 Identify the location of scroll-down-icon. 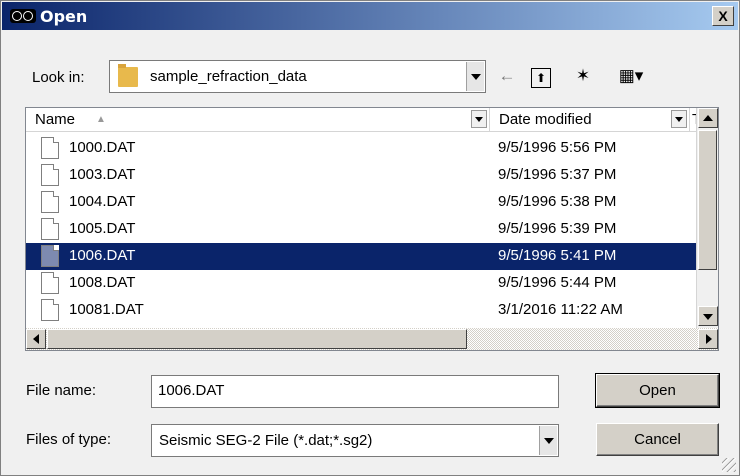
(708, 316).